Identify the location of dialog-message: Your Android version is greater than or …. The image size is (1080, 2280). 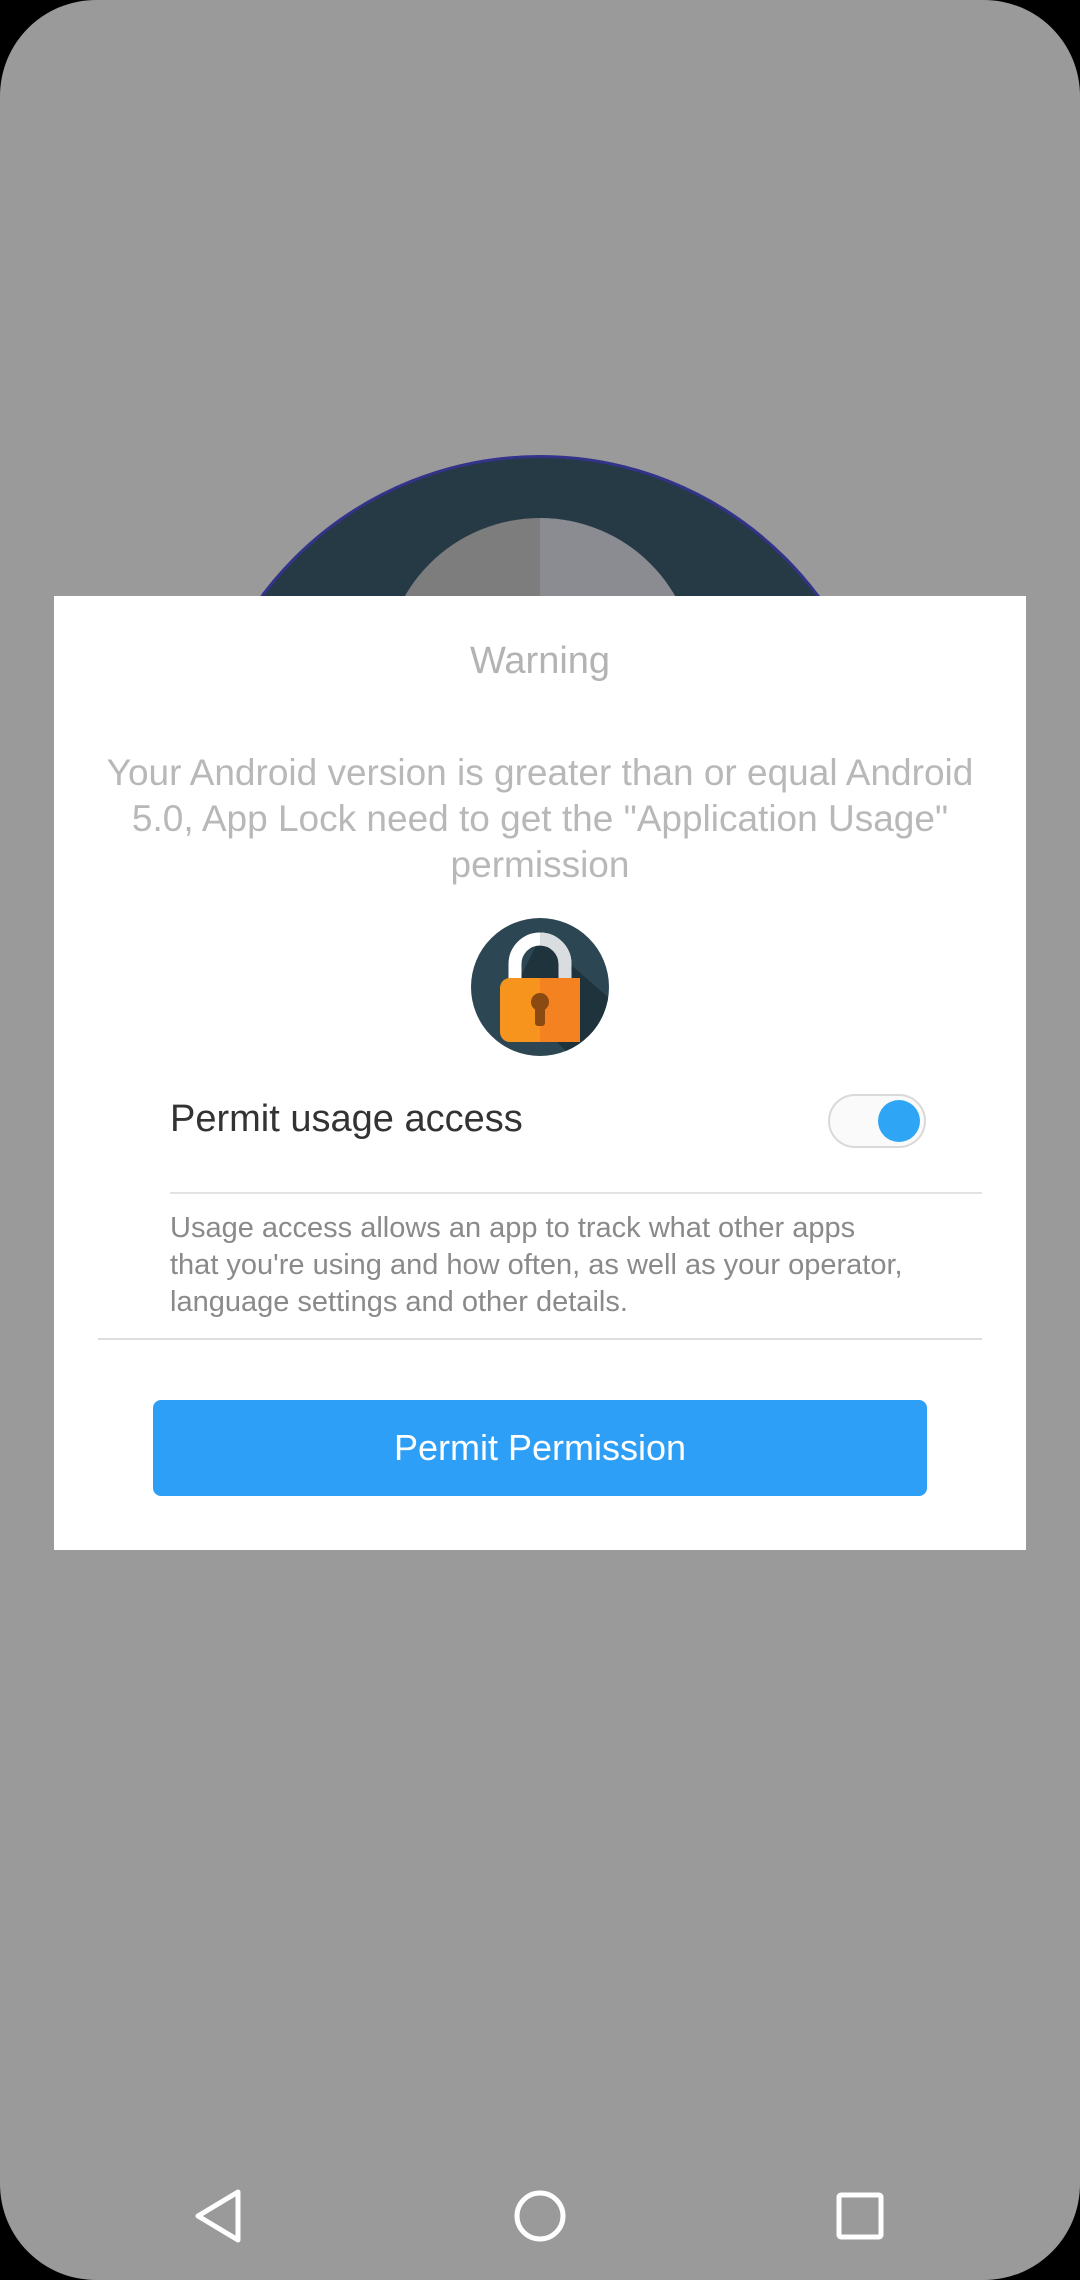
(540, 818).